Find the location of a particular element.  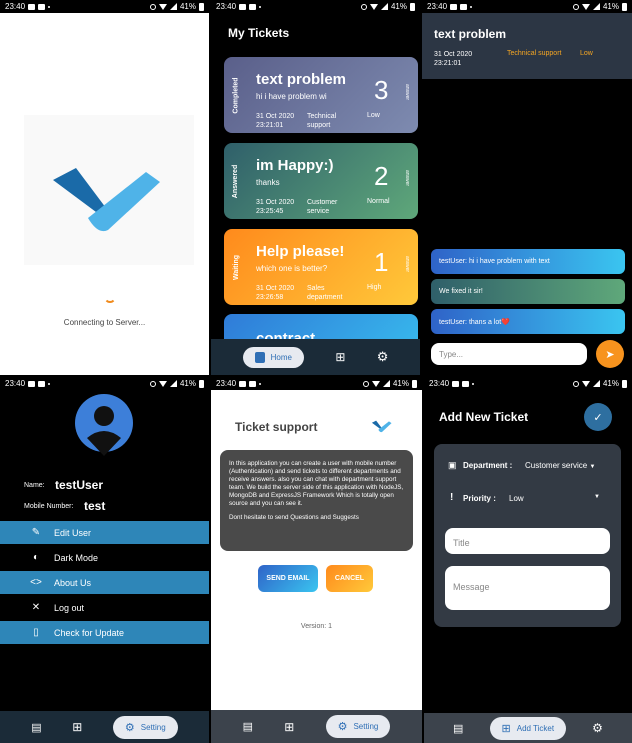

ticket-status: Answered is located at coordinates (236, 181).